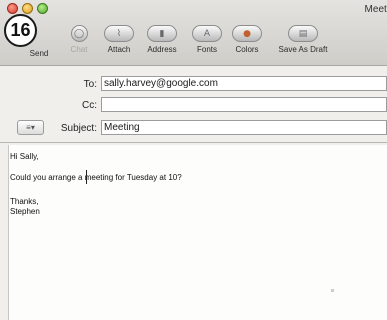 The height and width of the screenshot is (320, 387). I want to click on colors-button-label: Colors, so click(247, 49).